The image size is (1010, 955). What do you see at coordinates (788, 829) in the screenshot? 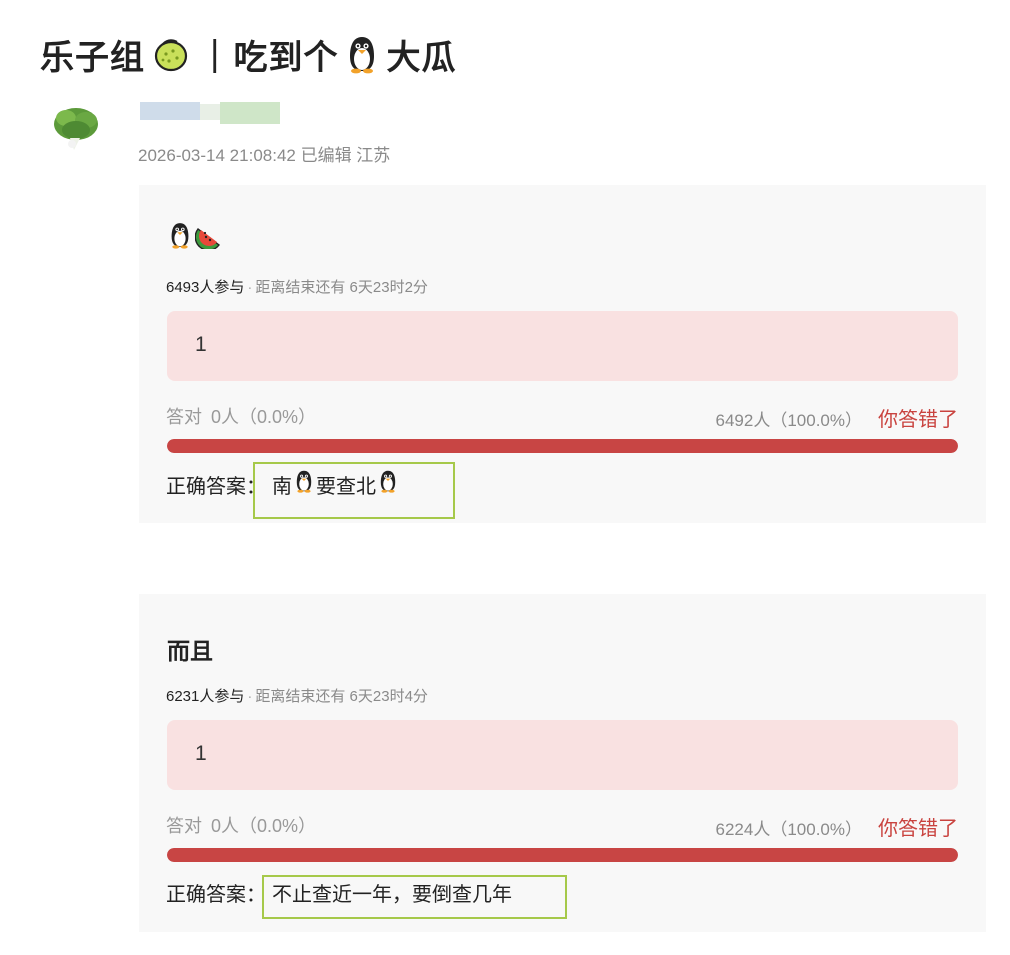
I see `option-stat: 6224人（100.0%）` at bounding box center [788, 829].